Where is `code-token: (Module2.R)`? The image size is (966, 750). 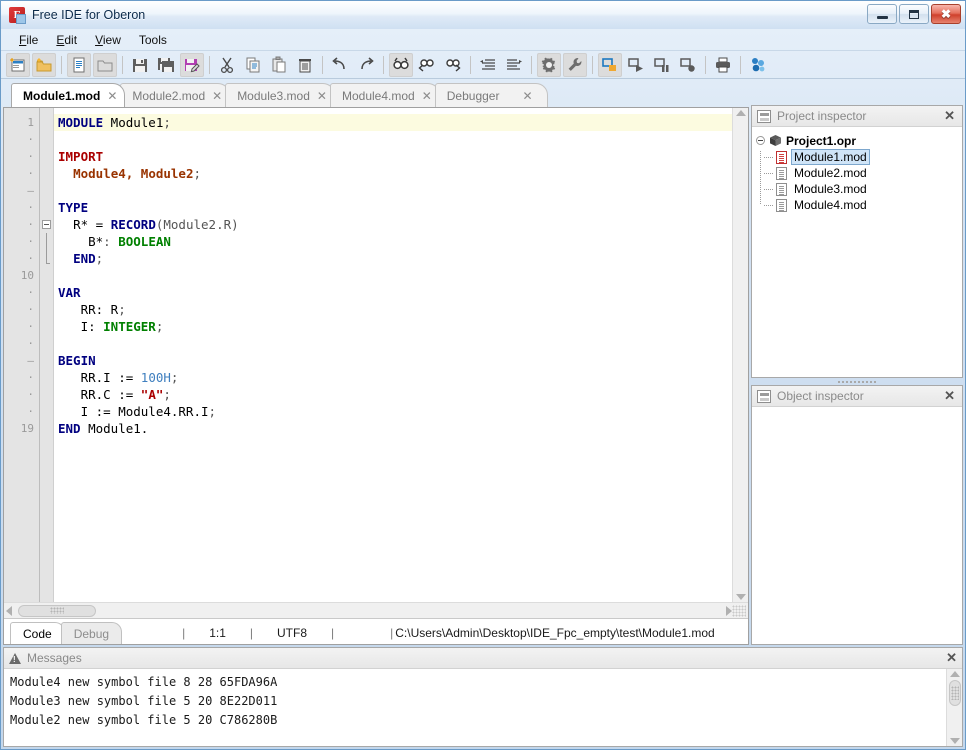
code-token: (Module2.R) is located at coordinates (197, 224).